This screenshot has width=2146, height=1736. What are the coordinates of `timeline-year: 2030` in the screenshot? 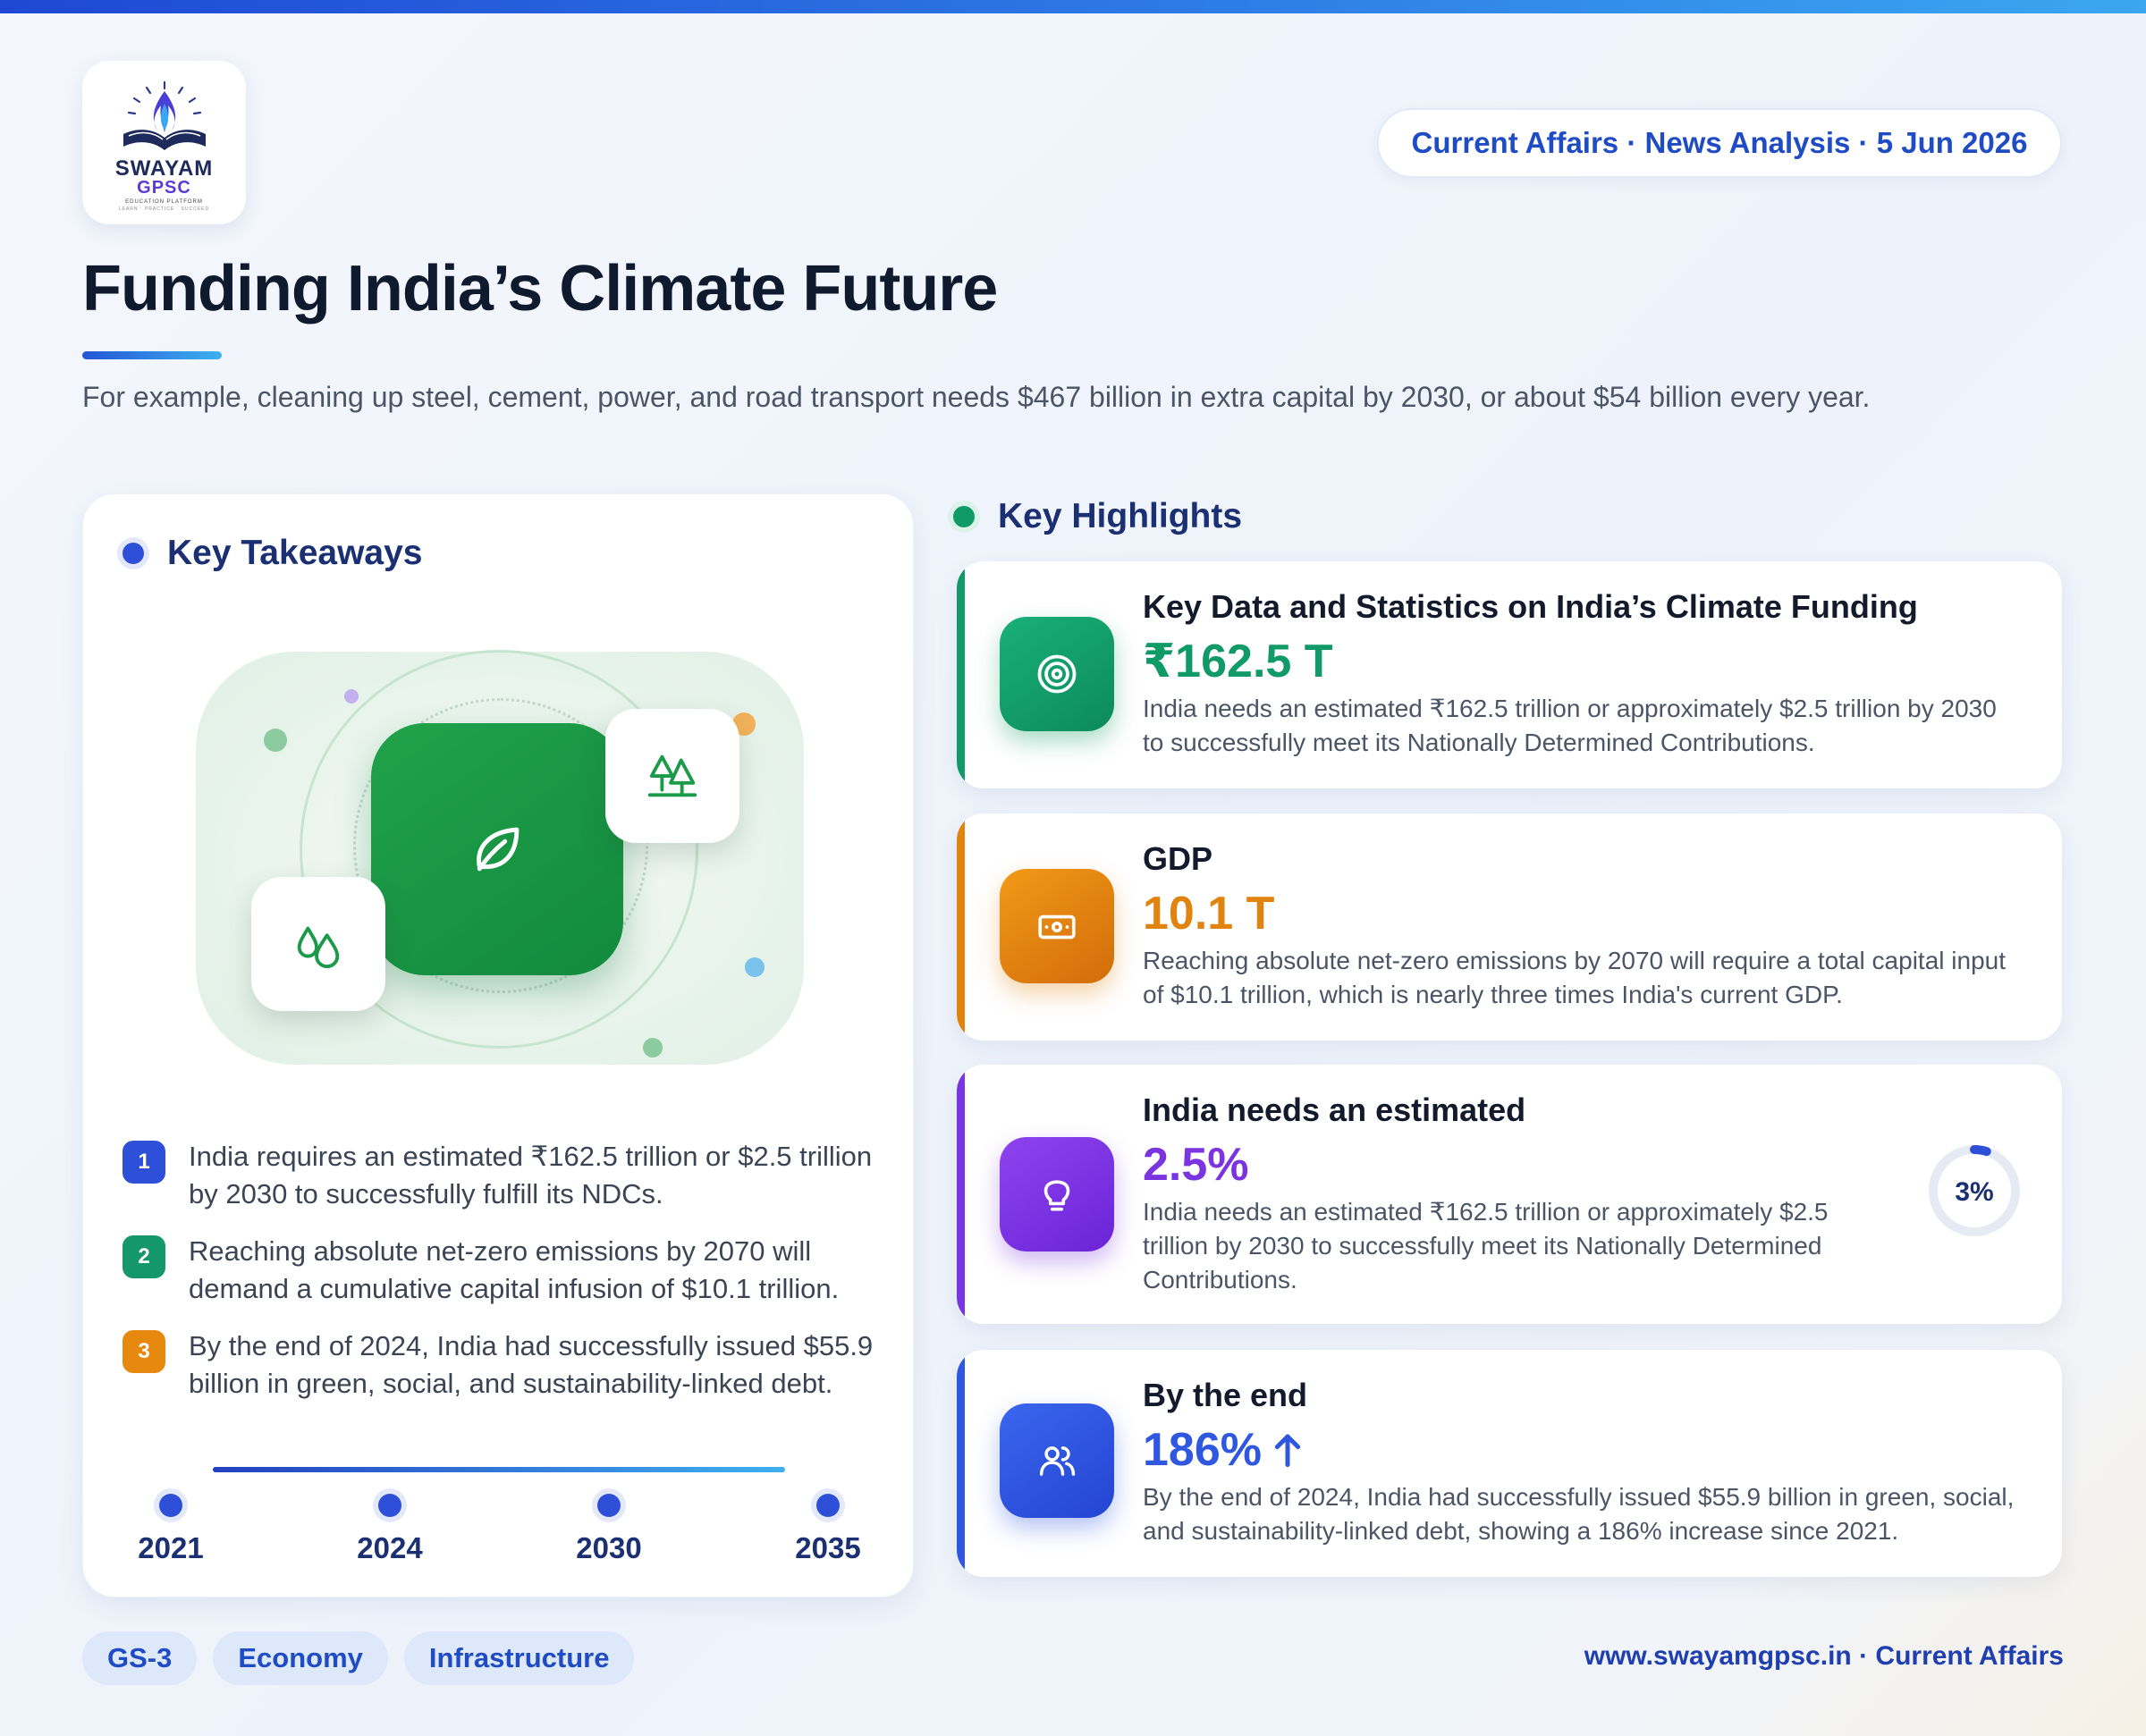 It's located at (609, 1547).